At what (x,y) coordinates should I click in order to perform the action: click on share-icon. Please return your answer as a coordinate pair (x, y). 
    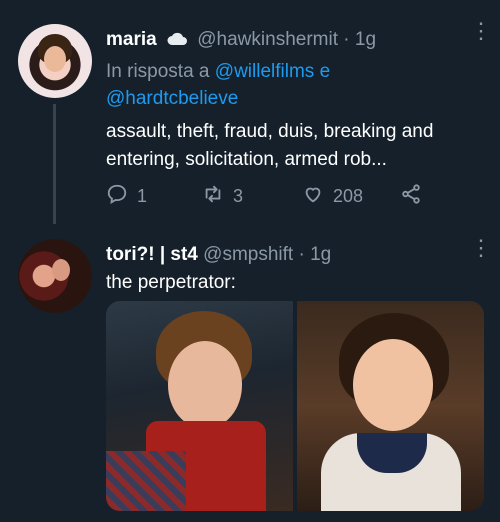
    Looking at the image, I should click on (411, 196).